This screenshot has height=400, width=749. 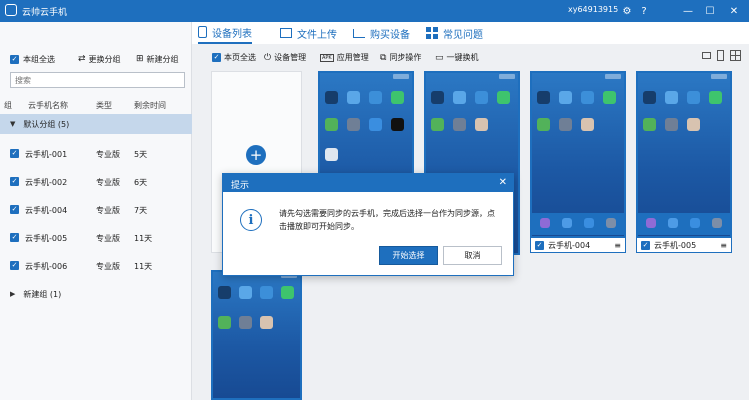 What do you see at coordinates (46, 182) in the screenshot?
I see `device-name: 云手机-002` at bounding box center [46, 182].